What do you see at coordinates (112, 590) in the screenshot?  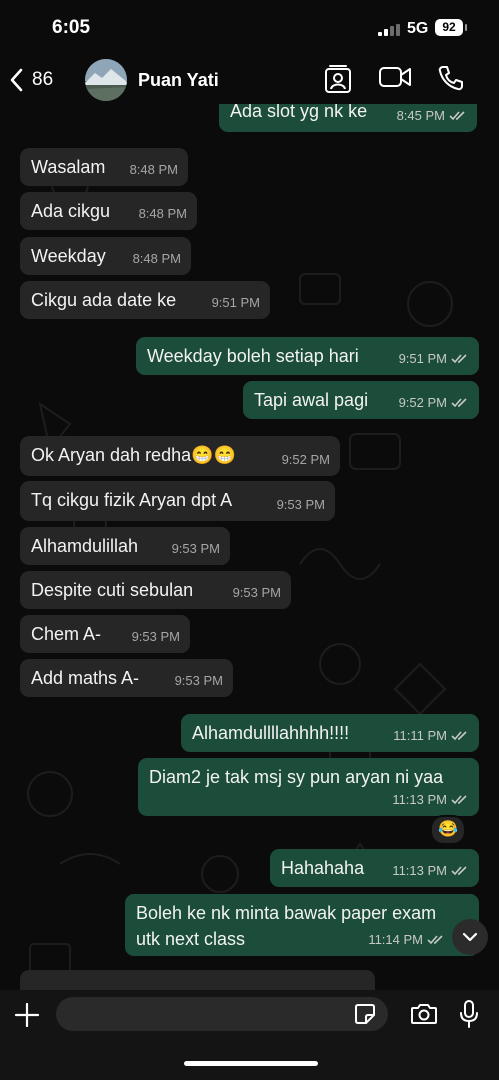 I see `message-text: Despite cuti sebulan` at bounding box center [112, 590].